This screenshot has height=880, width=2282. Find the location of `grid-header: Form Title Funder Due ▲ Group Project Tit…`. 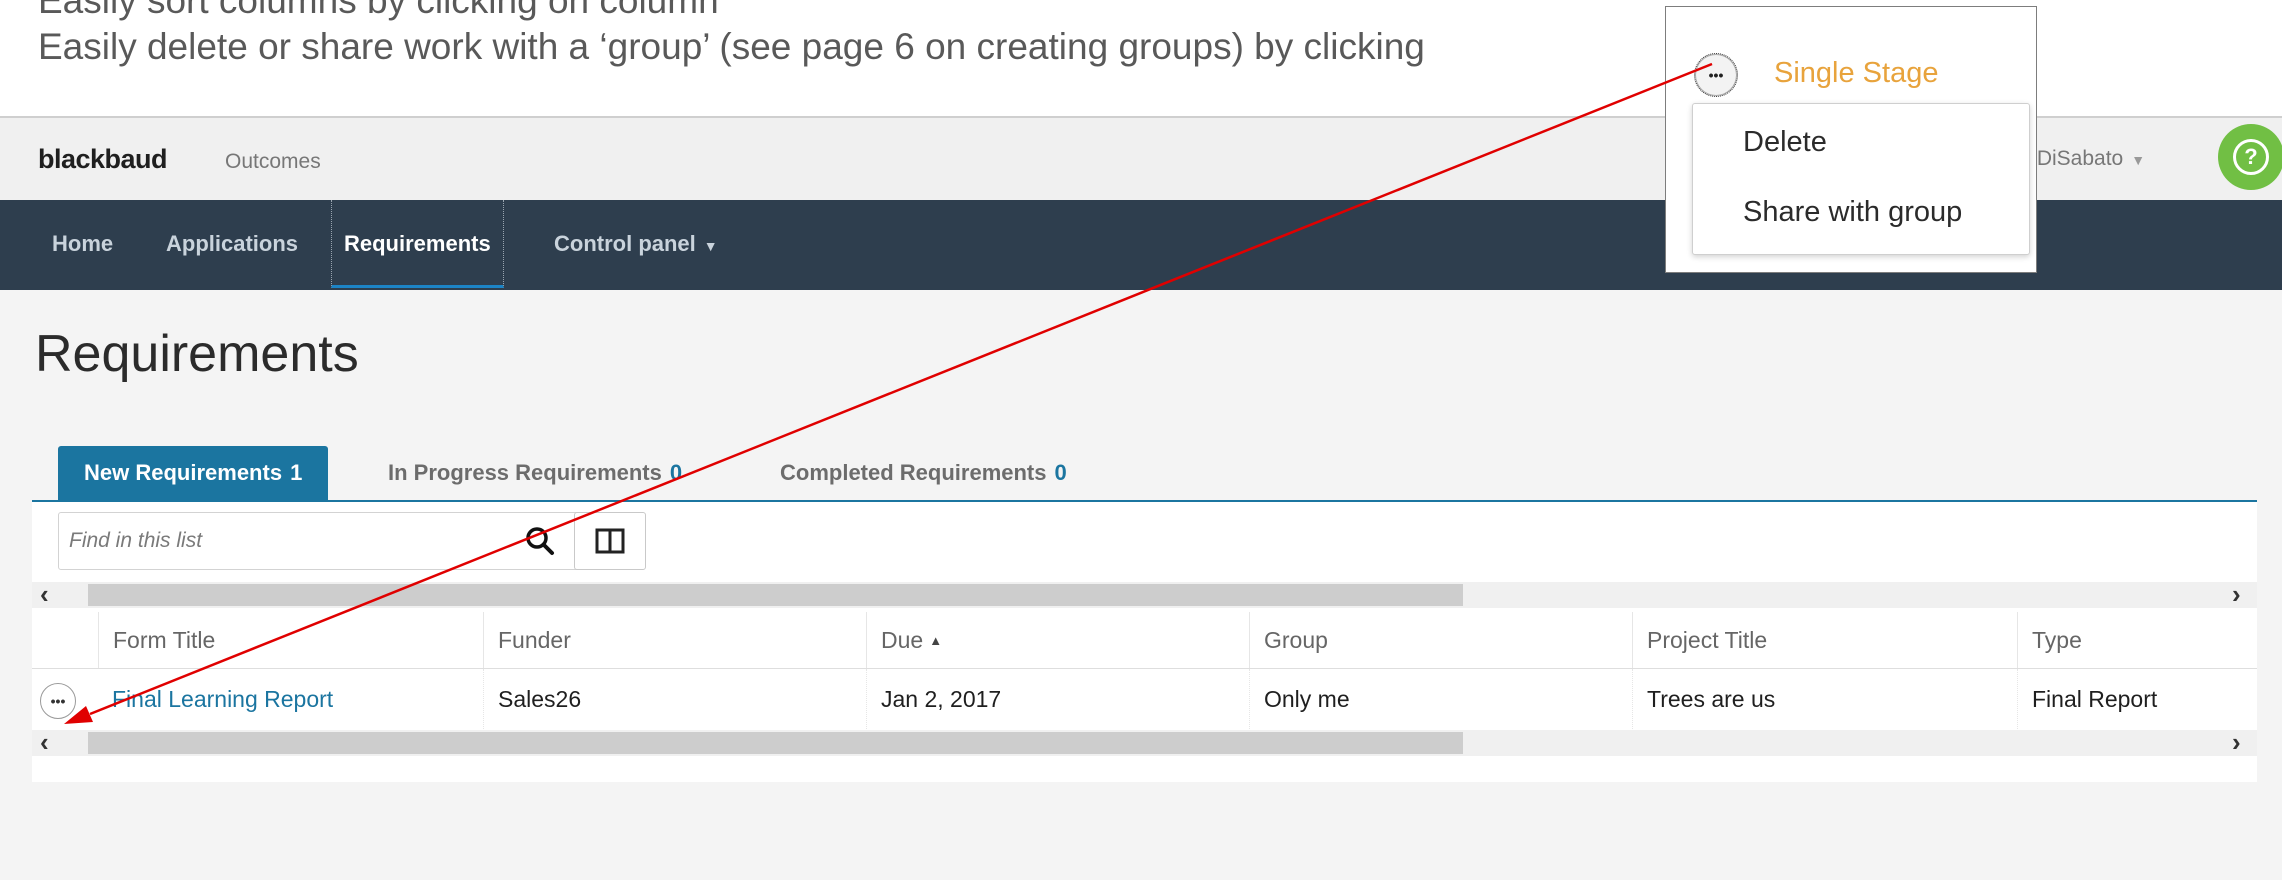

grid-header: Form Title Funder Due ▲ Group Project Tit… is located at coordinates (1144, 640).